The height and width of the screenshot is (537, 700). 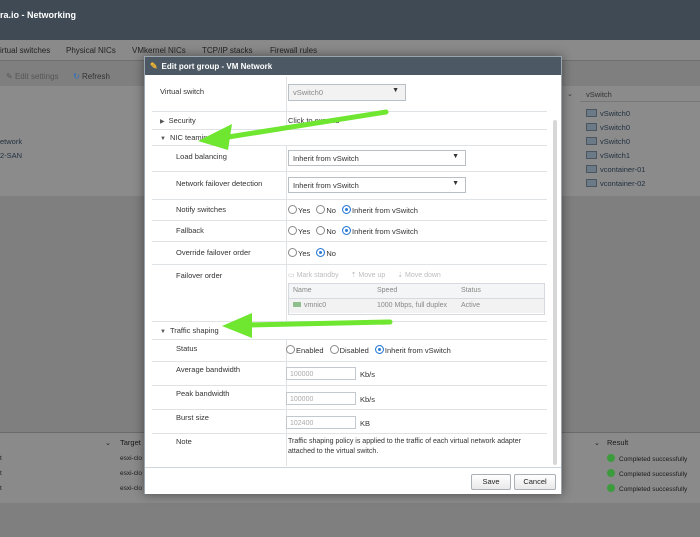 I want to click on override-no-option: No, so click(x=326, y=253).